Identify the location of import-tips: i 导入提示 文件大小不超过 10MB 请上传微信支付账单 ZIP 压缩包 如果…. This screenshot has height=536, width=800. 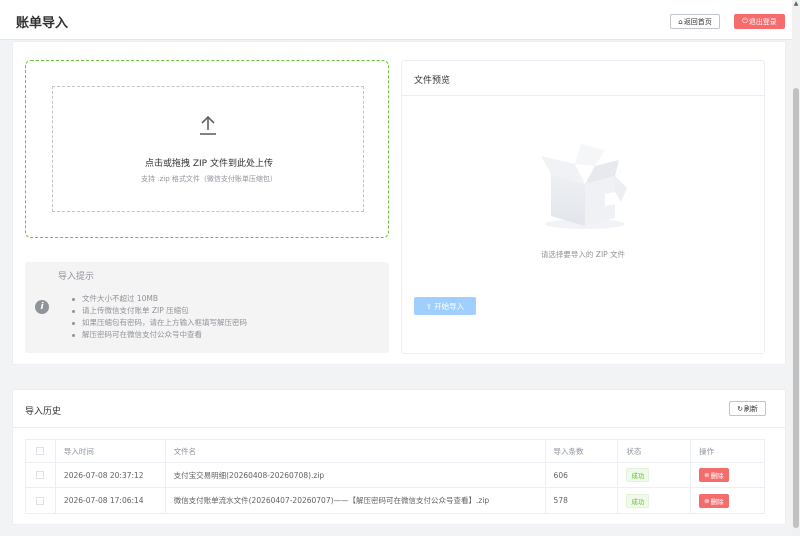
(207, 307).